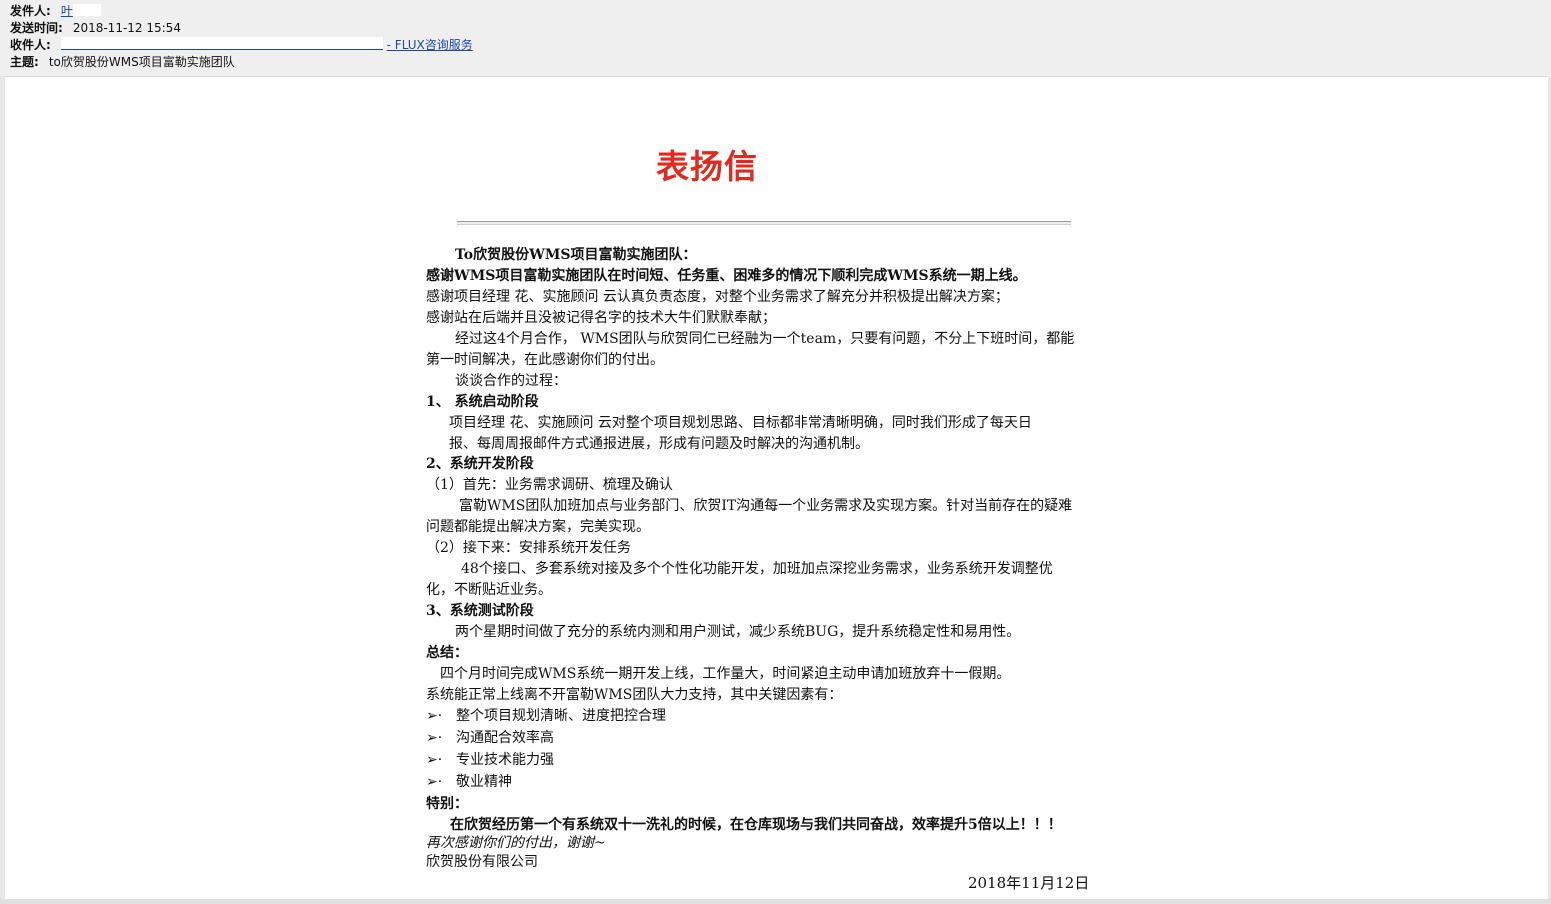  Describe the element at coordinates (30, 45) in the screenshot. I see `to-label: 收件人:` at that location.